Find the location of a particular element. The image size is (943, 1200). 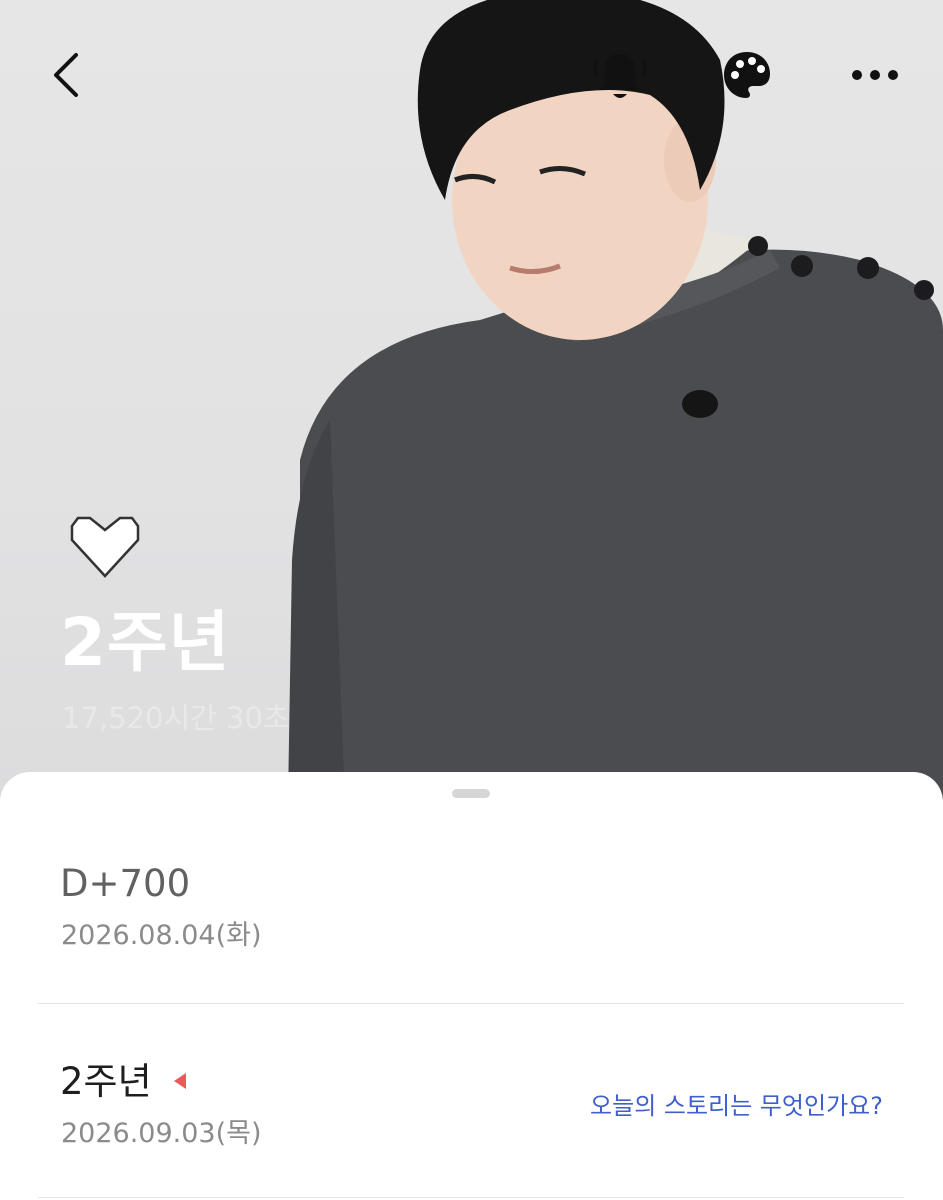

sheet-grabber is located at coordinates (471, 793).